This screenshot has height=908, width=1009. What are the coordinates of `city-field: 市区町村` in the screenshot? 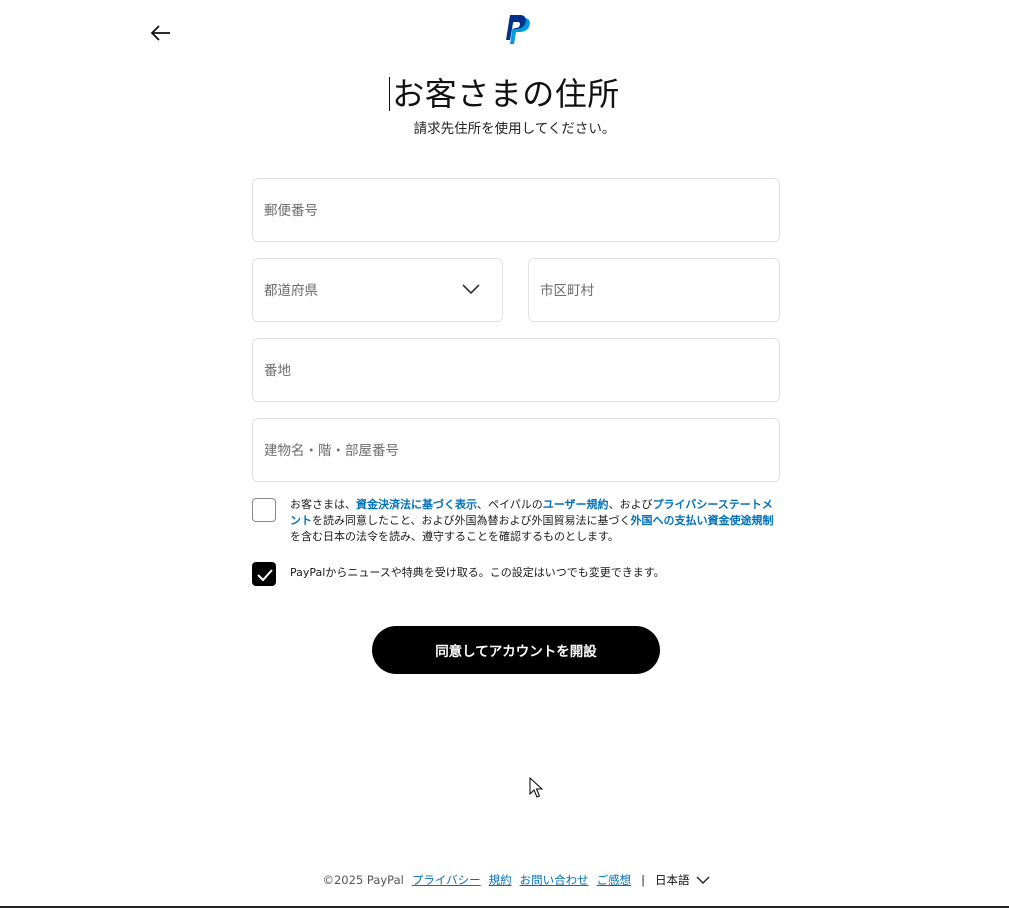 It's located at (654, 290).